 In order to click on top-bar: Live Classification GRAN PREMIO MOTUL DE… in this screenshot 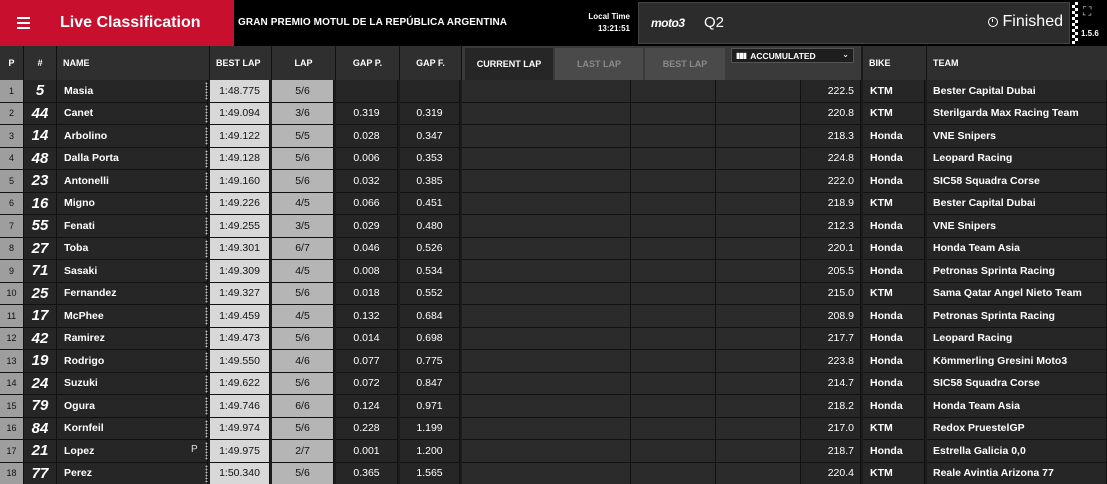, I will do `click(553, 23)`.